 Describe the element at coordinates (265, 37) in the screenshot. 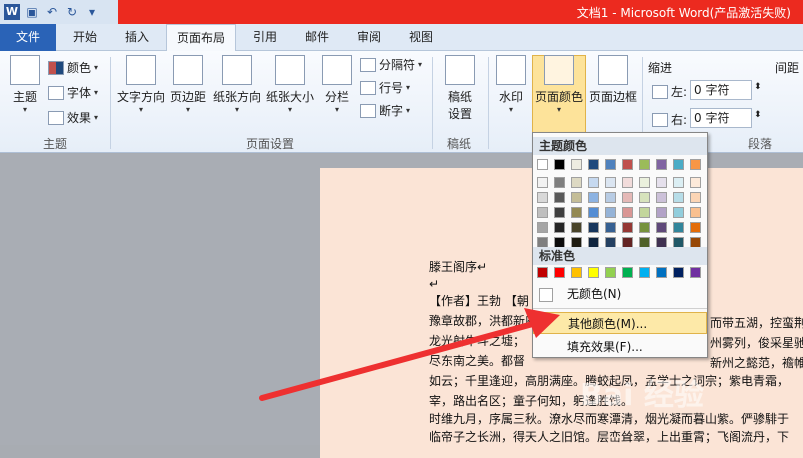

I see `tab-references: 引用` at that location.